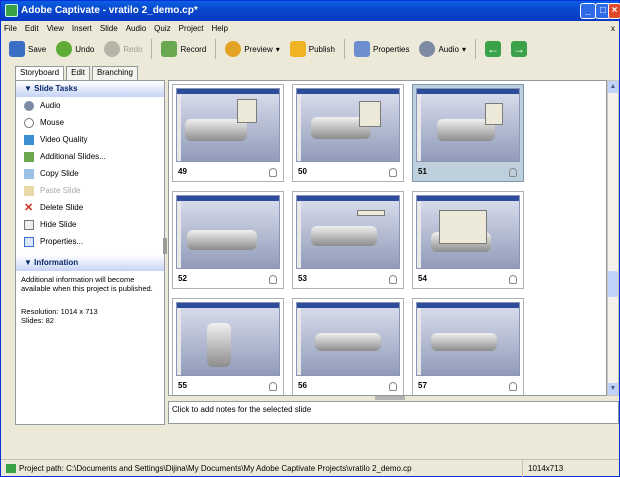  I want to click on slide-thumbnail: 53, so click(348, 240).